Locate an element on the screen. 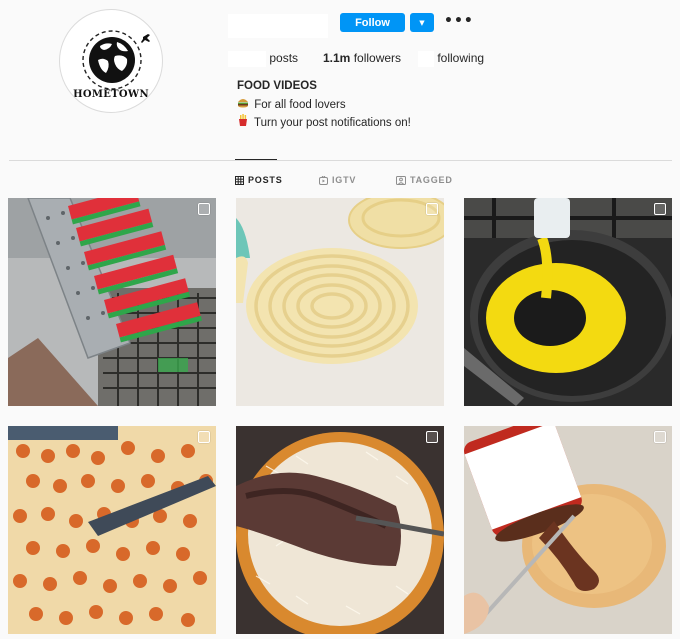 Image resolution: width=680 pixels, height=639 pixels. nutella-crepe-image is located at coordinates (568, 530).